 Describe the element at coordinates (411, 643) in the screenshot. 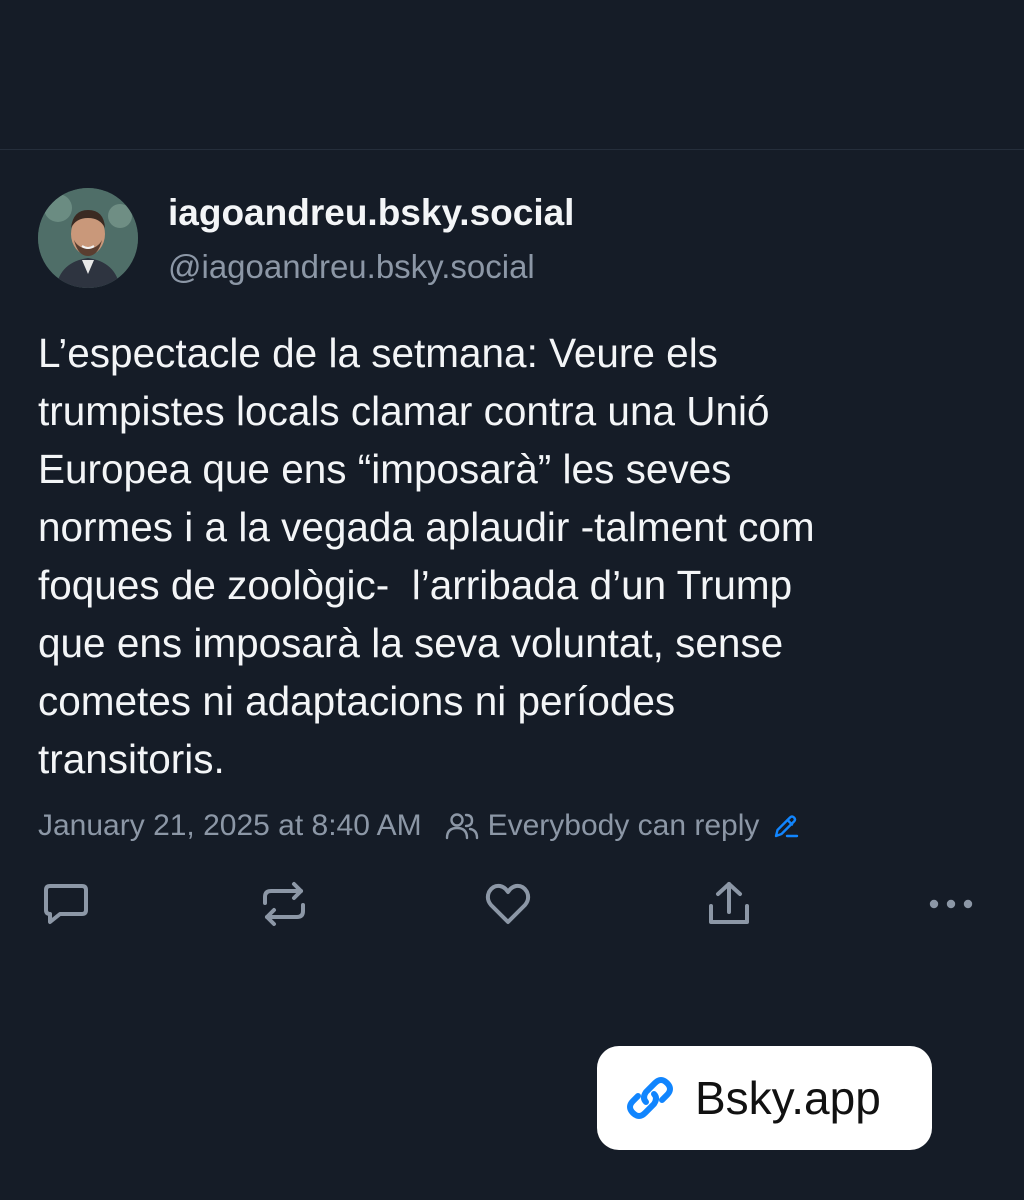

I see `post-text-line: que ens imposarà la seva voluntat, sense` at that location.